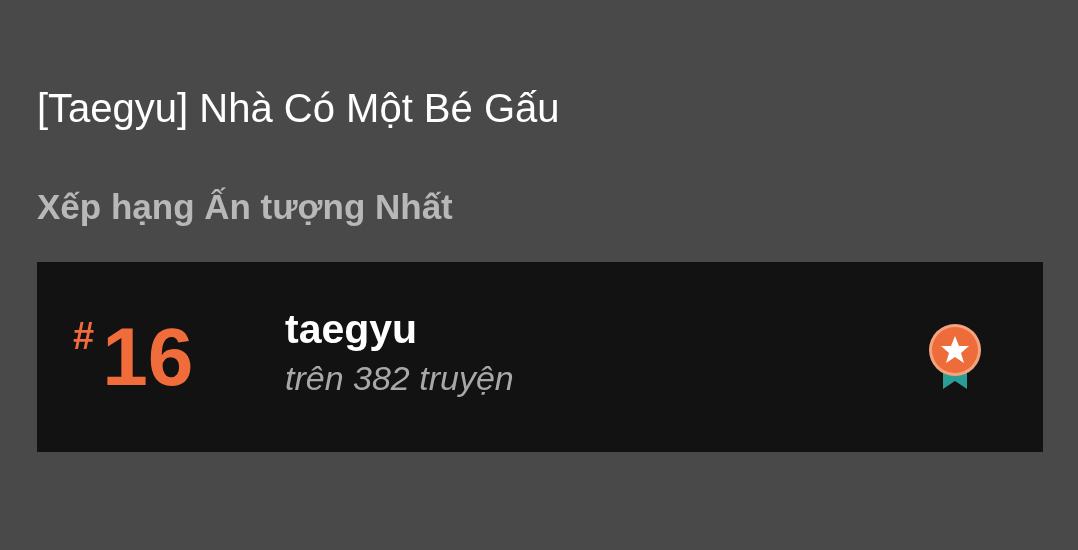 The height and width of the screenshot is (550, 1078). Describe the element at coordinates (84, 336) in the screenshot. I see `hash-sign: #` at that location.